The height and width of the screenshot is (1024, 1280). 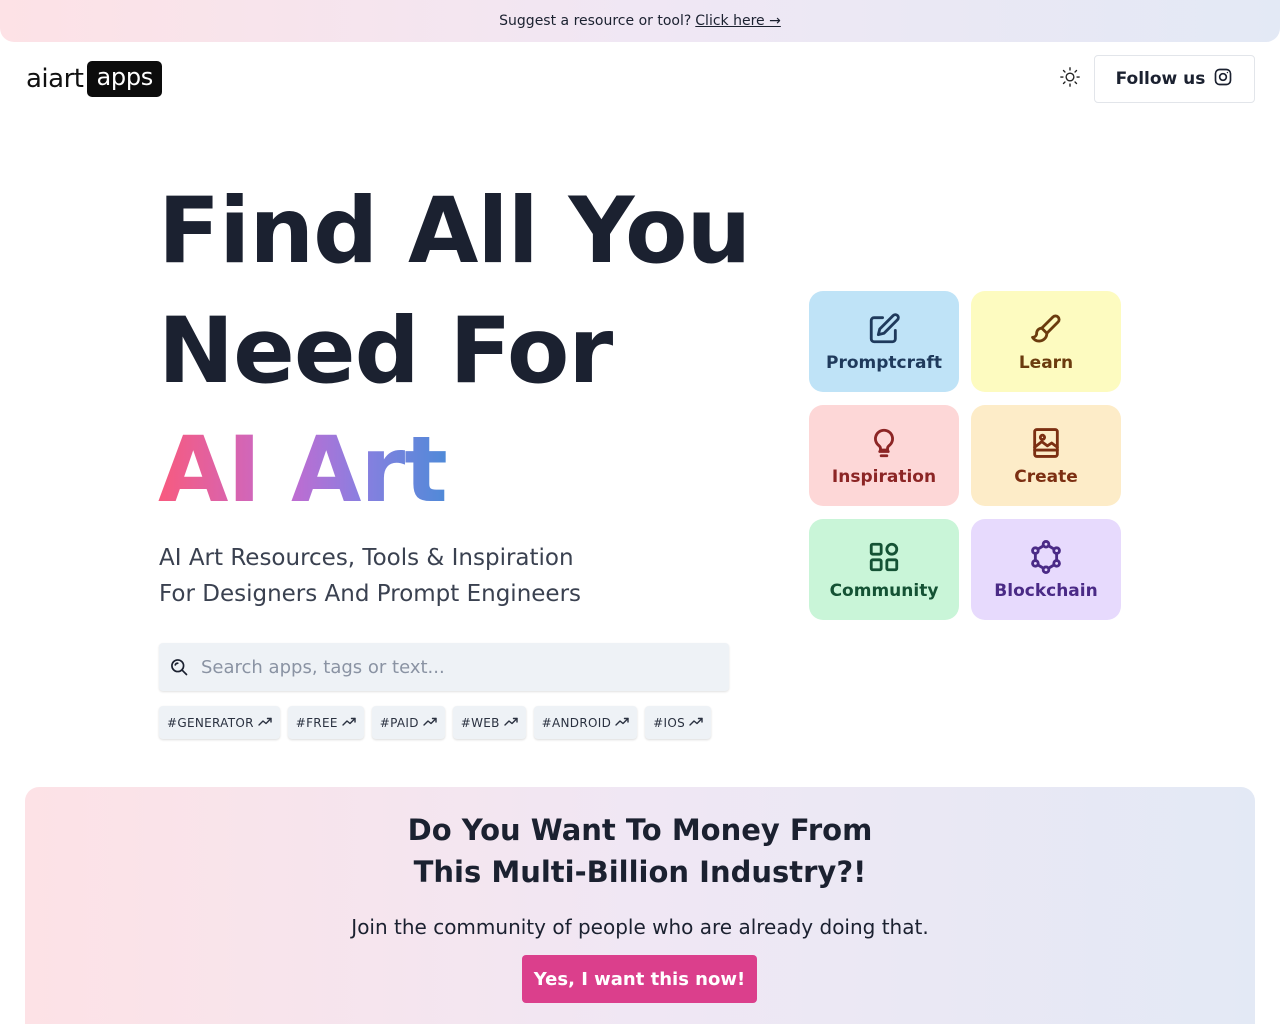 What do you see at coordinates (451, 667) in the screenshot?
I see `search-input` at bounding box center [451, 667].